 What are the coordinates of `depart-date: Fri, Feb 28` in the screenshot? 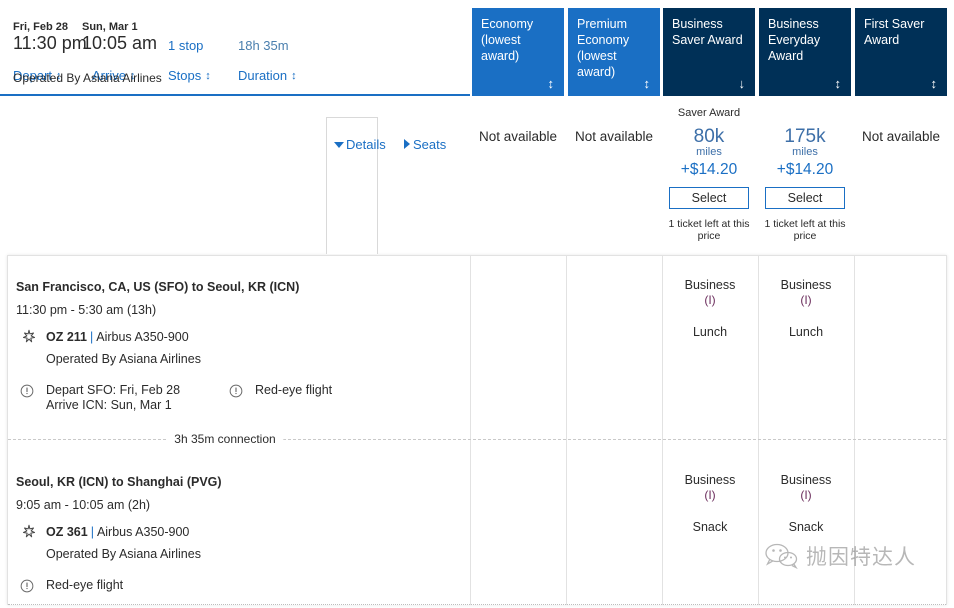 It's located at (41, 27).